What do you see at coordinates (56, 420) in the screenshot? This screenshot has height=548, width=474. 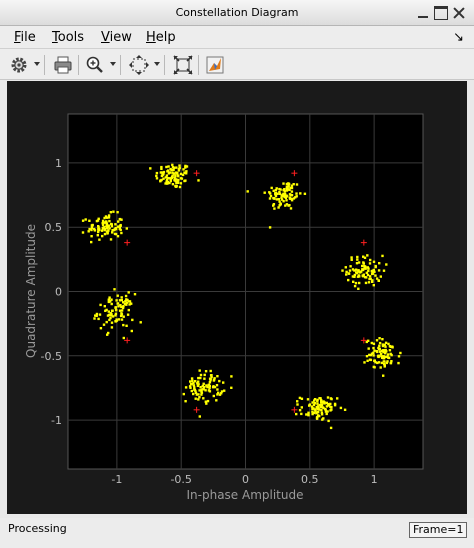 I see `y-tick-label: -1` at bounding box center [56, 420].